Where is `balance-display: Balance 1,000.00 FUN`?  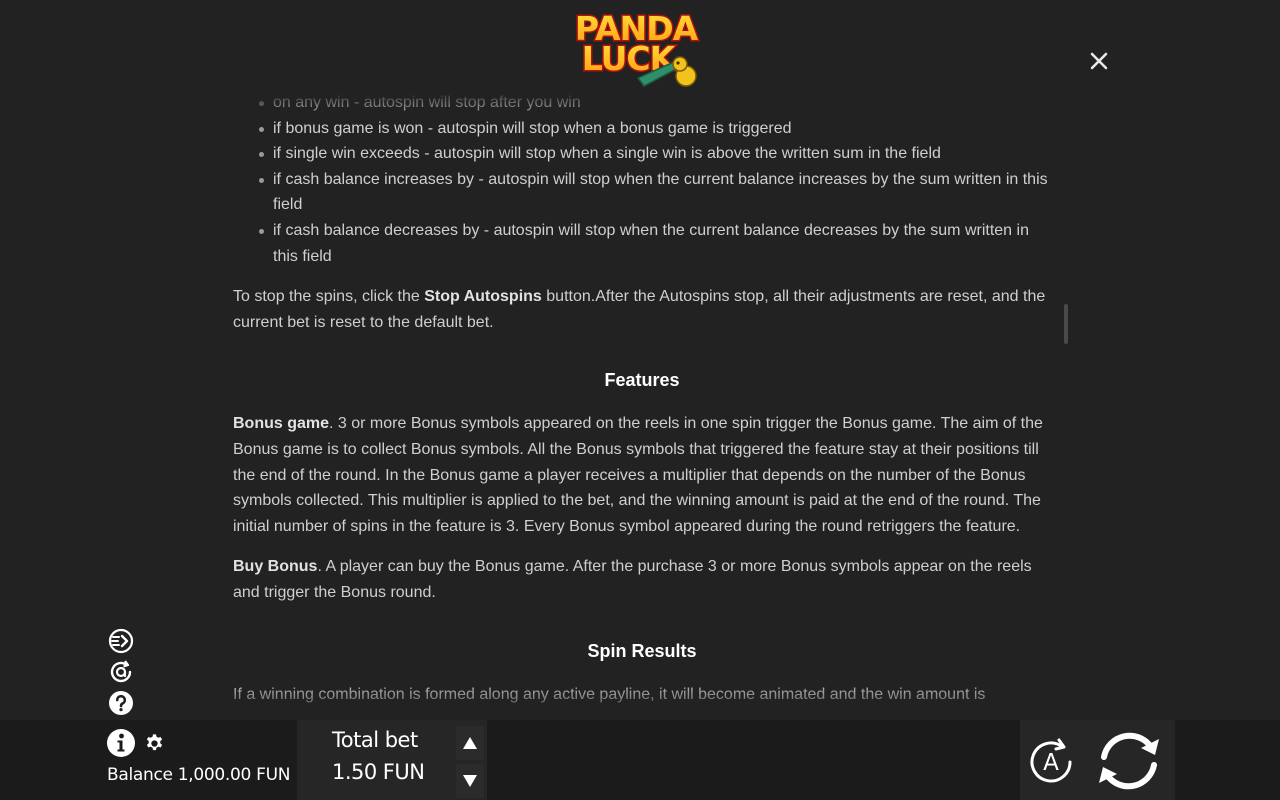
balance-display: Balance 1,000.00 FUN is located at coordinates (198, 775).